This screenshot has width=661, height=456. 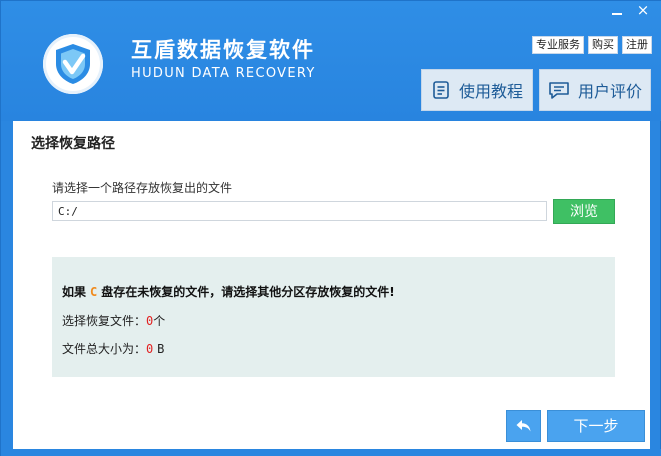 I want to click on app-title: 互盾数据恢复软件, so click(x=223, y=50).